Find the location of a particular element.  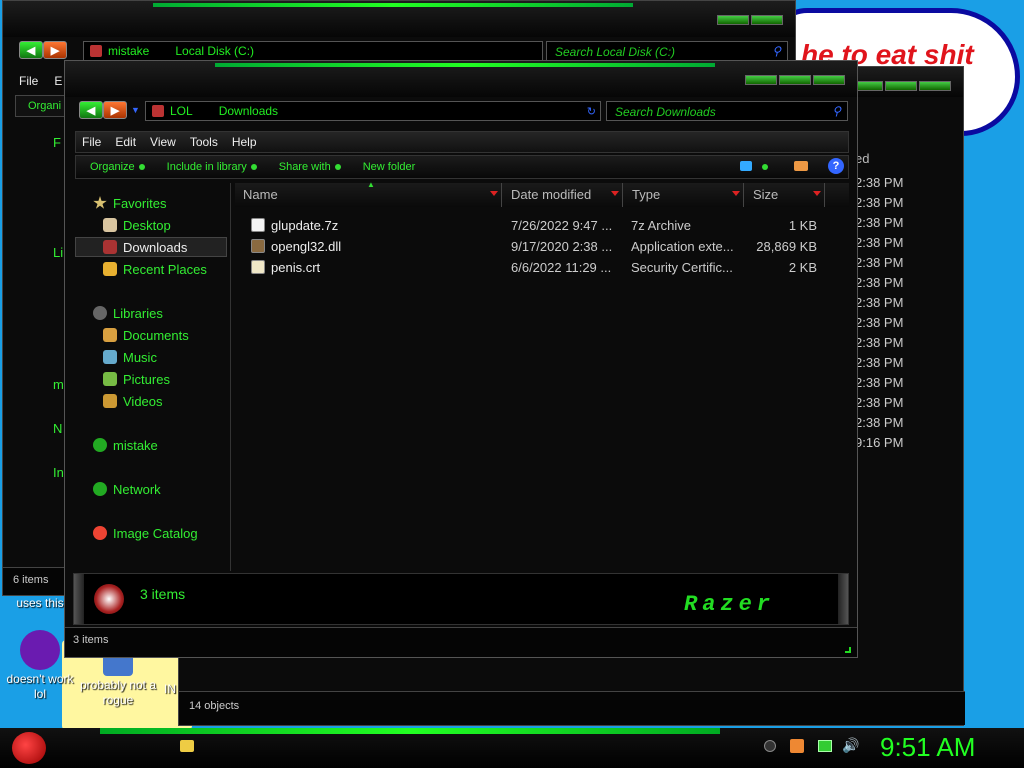

preview-pane-icon is located at coordinates (801, 166).